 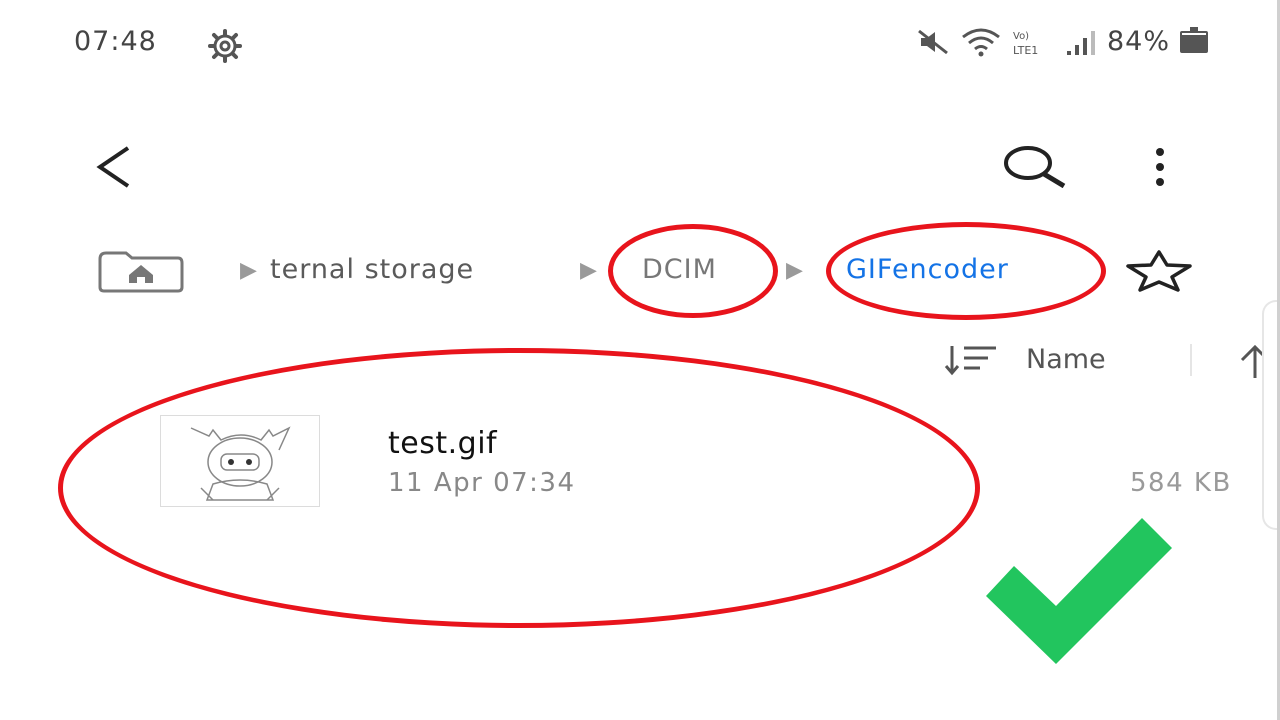 I want to click on search-icon, so click(x=1034, y=166).